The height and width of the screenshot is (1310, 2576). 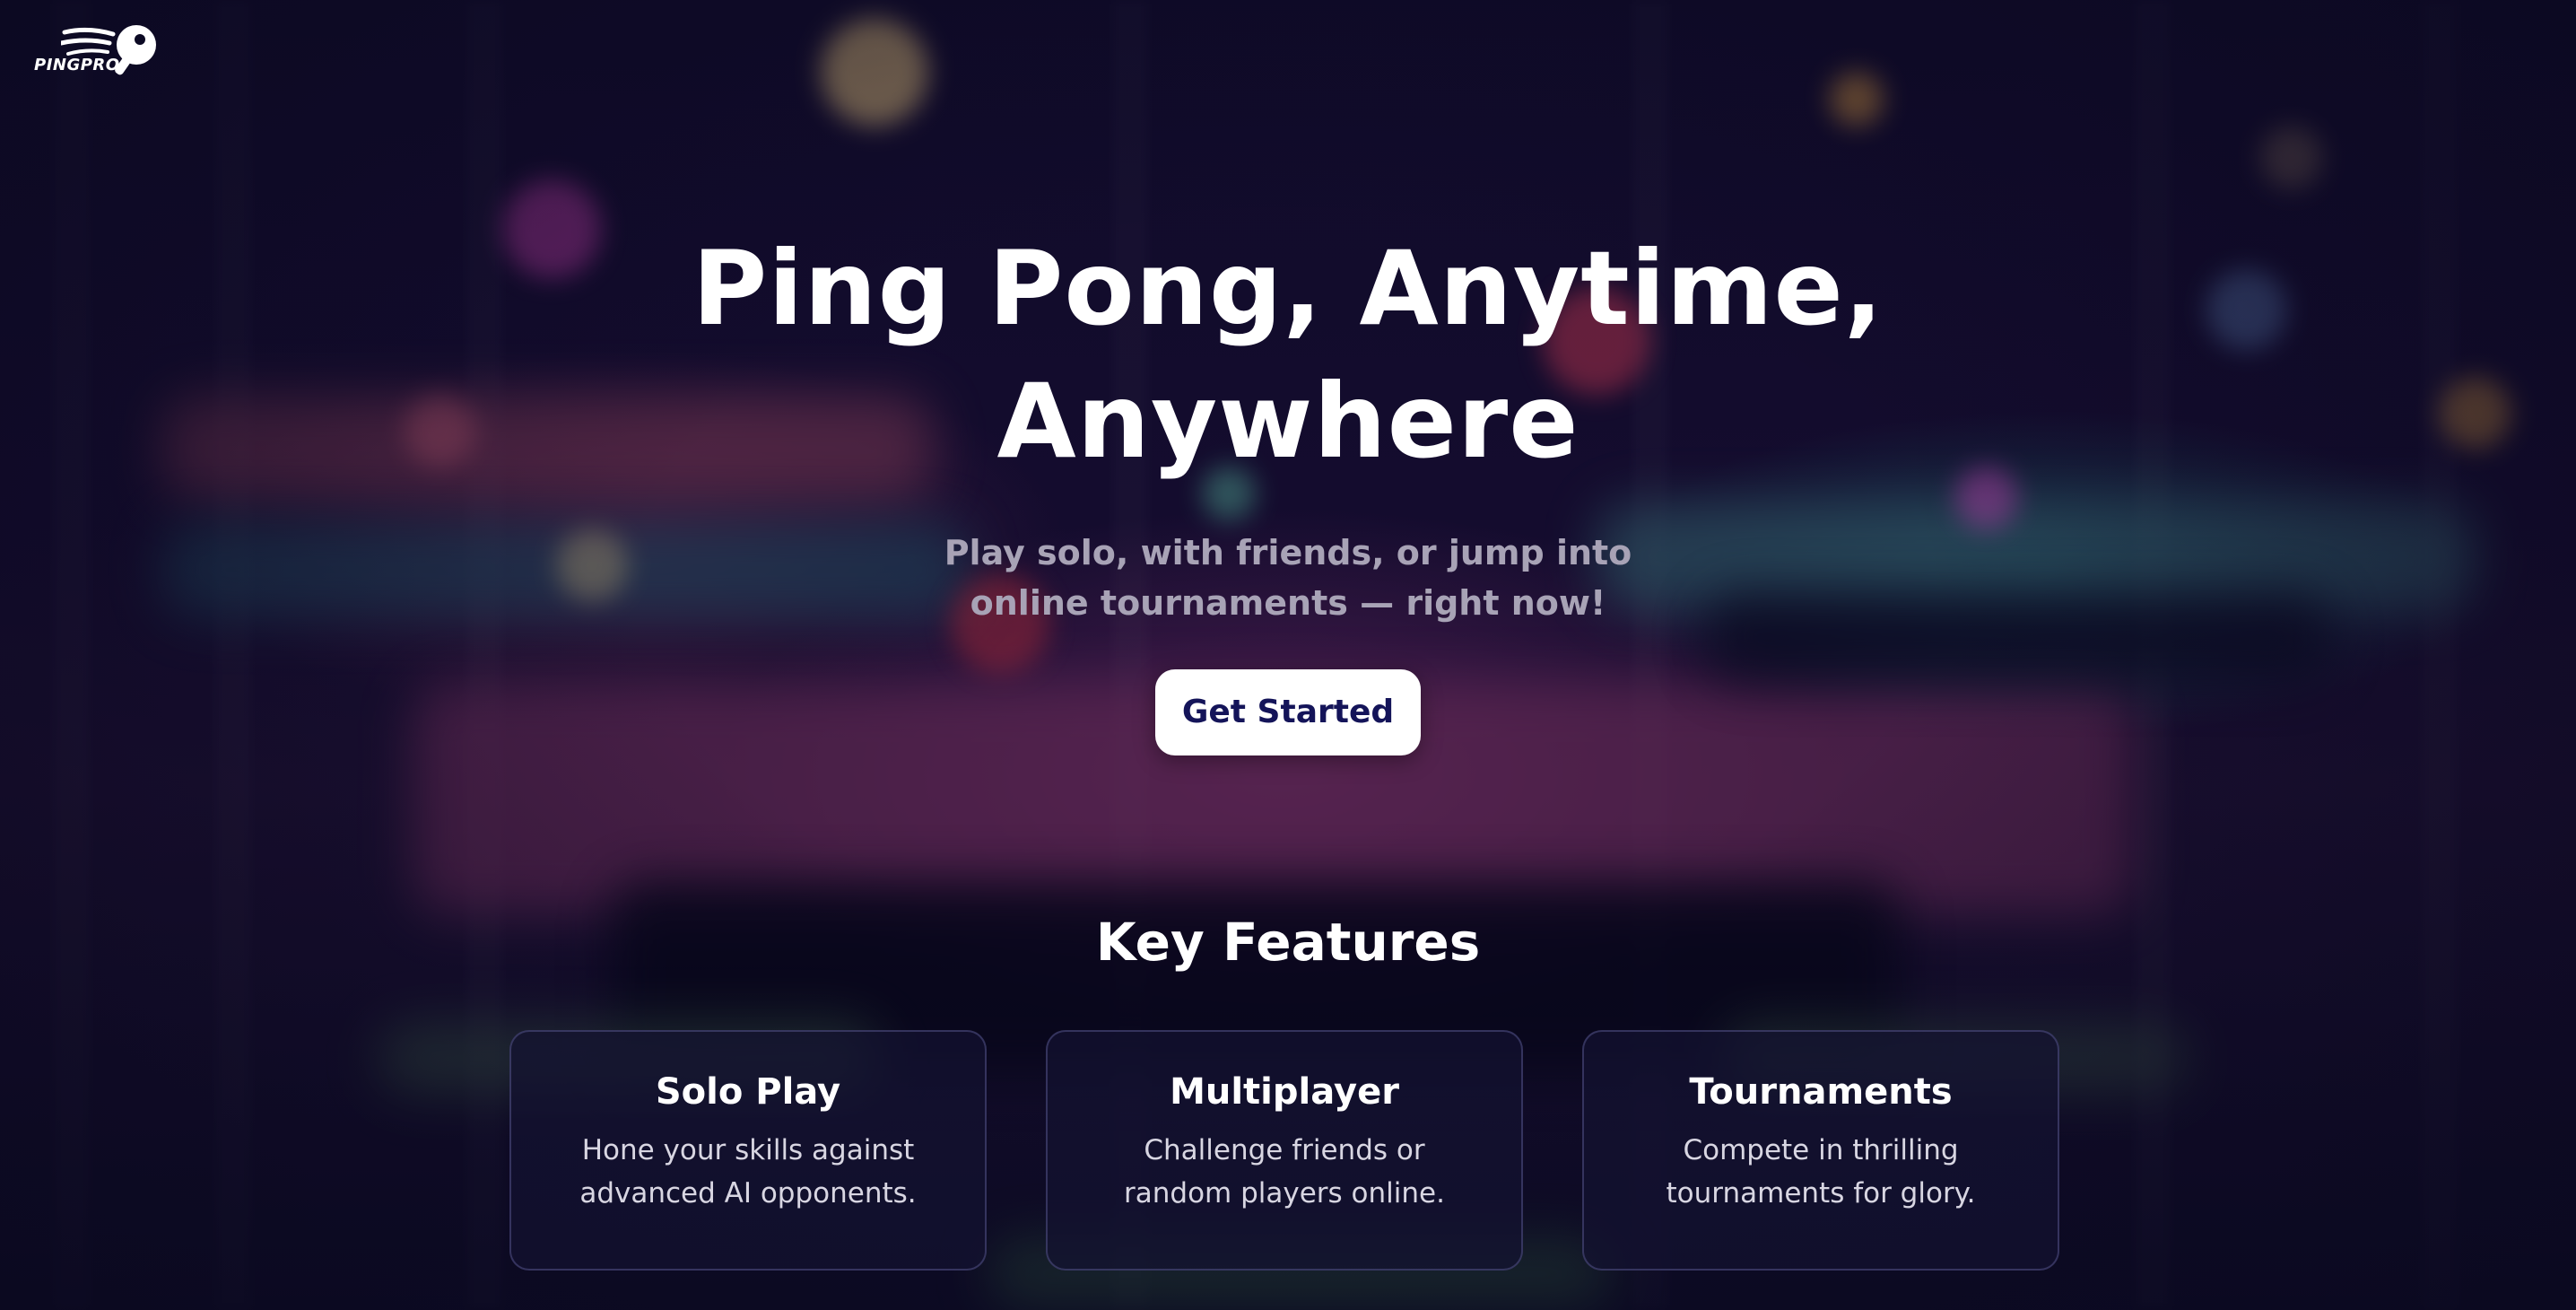 What do you see at coordinates (1288, 355) in the screenshot?
I see `hero-title: Ping Pong, Anytime, Anywhere` at bounding box center [1288, 355].